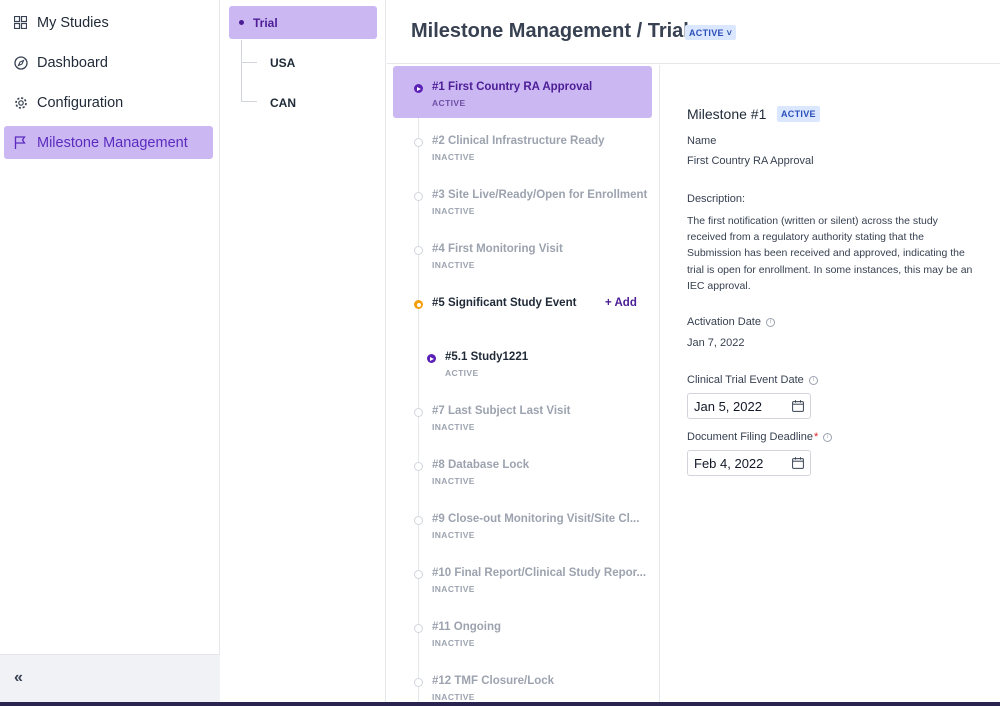 Image resolution: width=1000 pixels, height=706 pixels. What do you see at coordinates (750, 161) in the screenshot?
I see `name-value: First Country RA Approval` at bounding box center [750, 161].